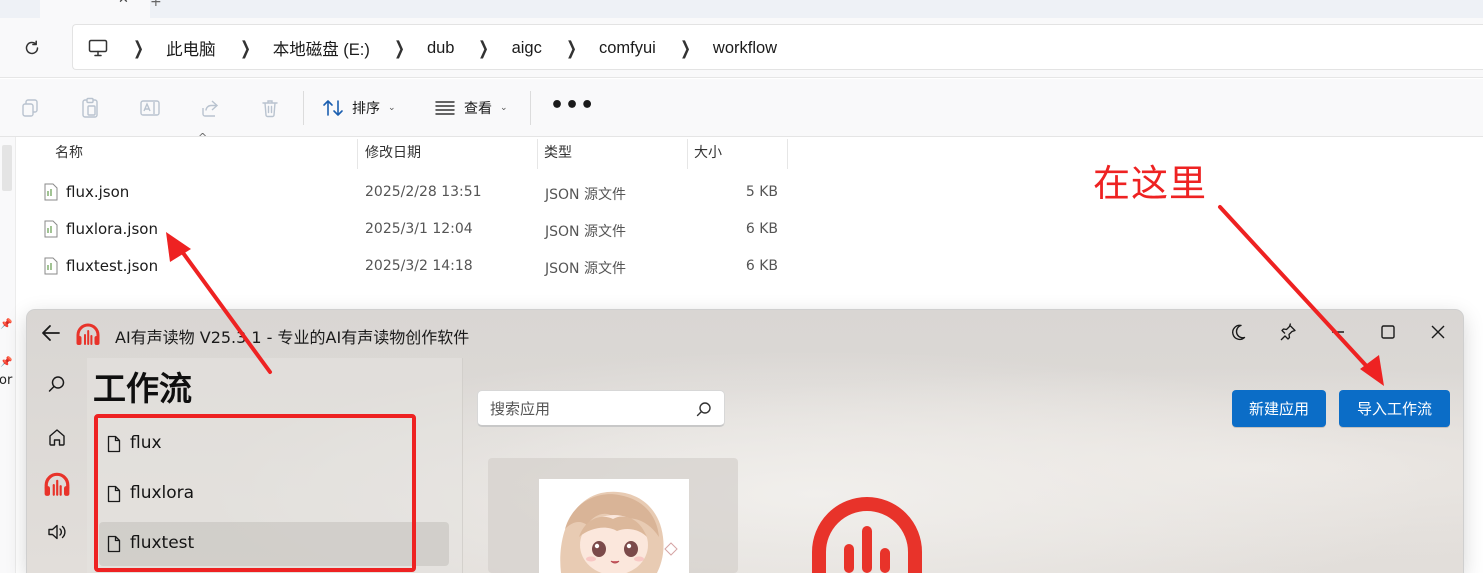 This screenshot has height=573, width=1483. I want to click on breadcrumb-dub: dub, so click(441, 48).